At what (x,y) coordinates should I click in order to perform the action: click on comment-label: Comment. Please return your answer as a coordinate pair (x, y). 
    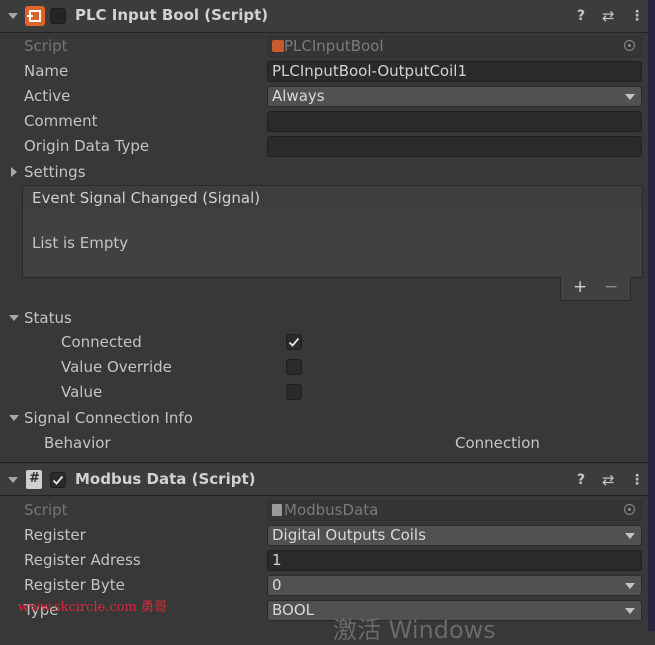
    Looking at the image, I should click on (61, 121).